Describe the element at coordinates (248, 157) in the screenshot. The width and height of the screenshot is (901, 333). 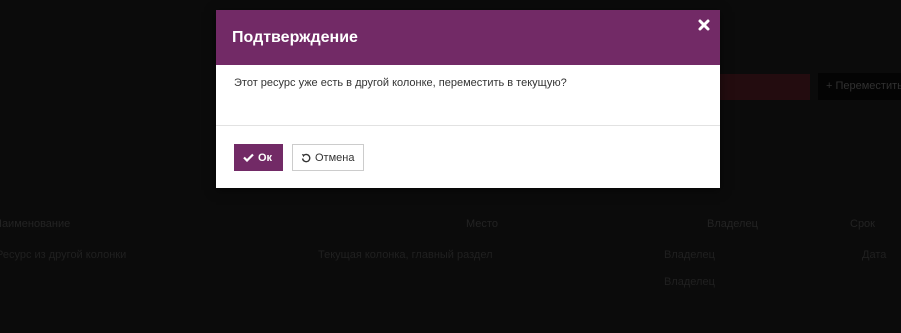
I see `check-icon` at that location.